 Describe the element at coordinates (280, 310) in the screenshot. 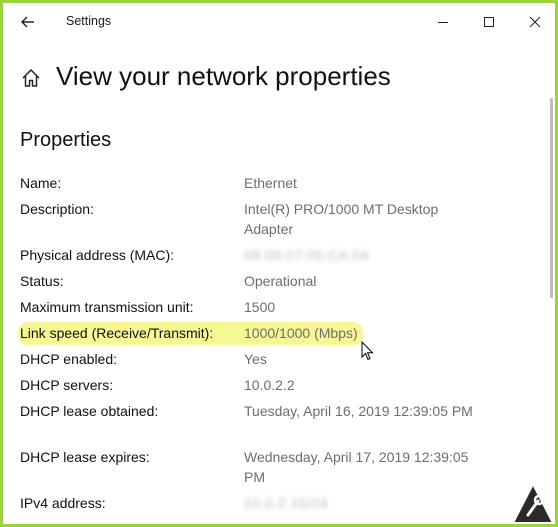

I see `property-row-mtu: Maximum transmission unit: 1500` at that location.